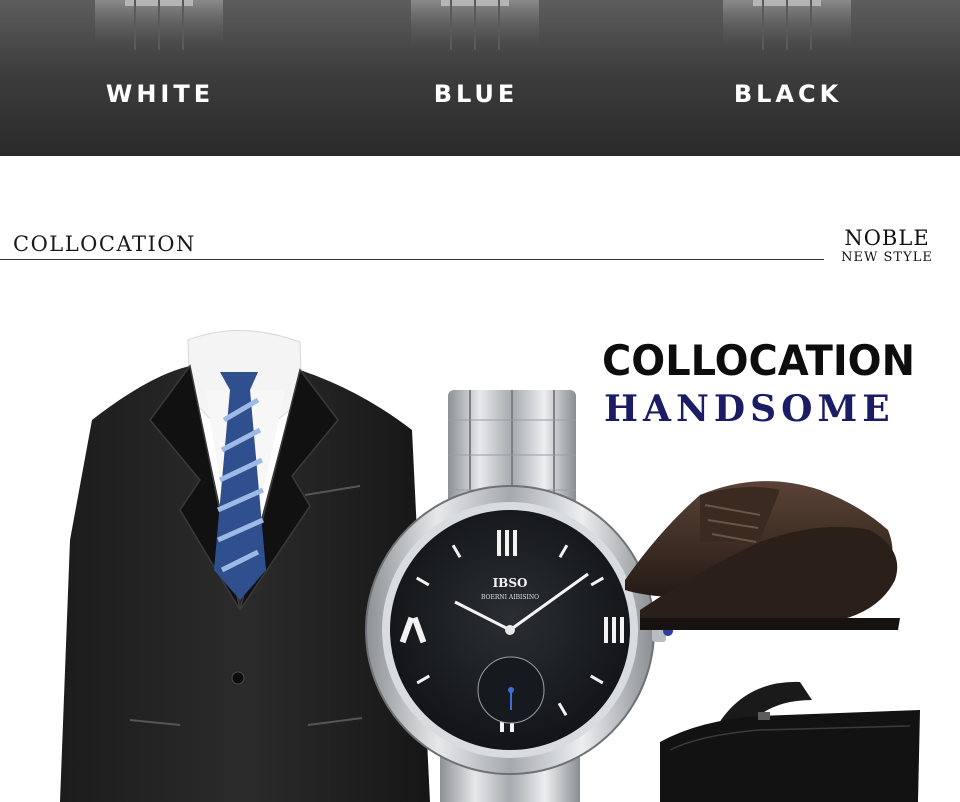 Image resolution: width=960 pixels, height=802 pixels. What do you see at coordinates (412, 259) in the screenshot?
I see `section-divider` at bounding box center [412, 259].